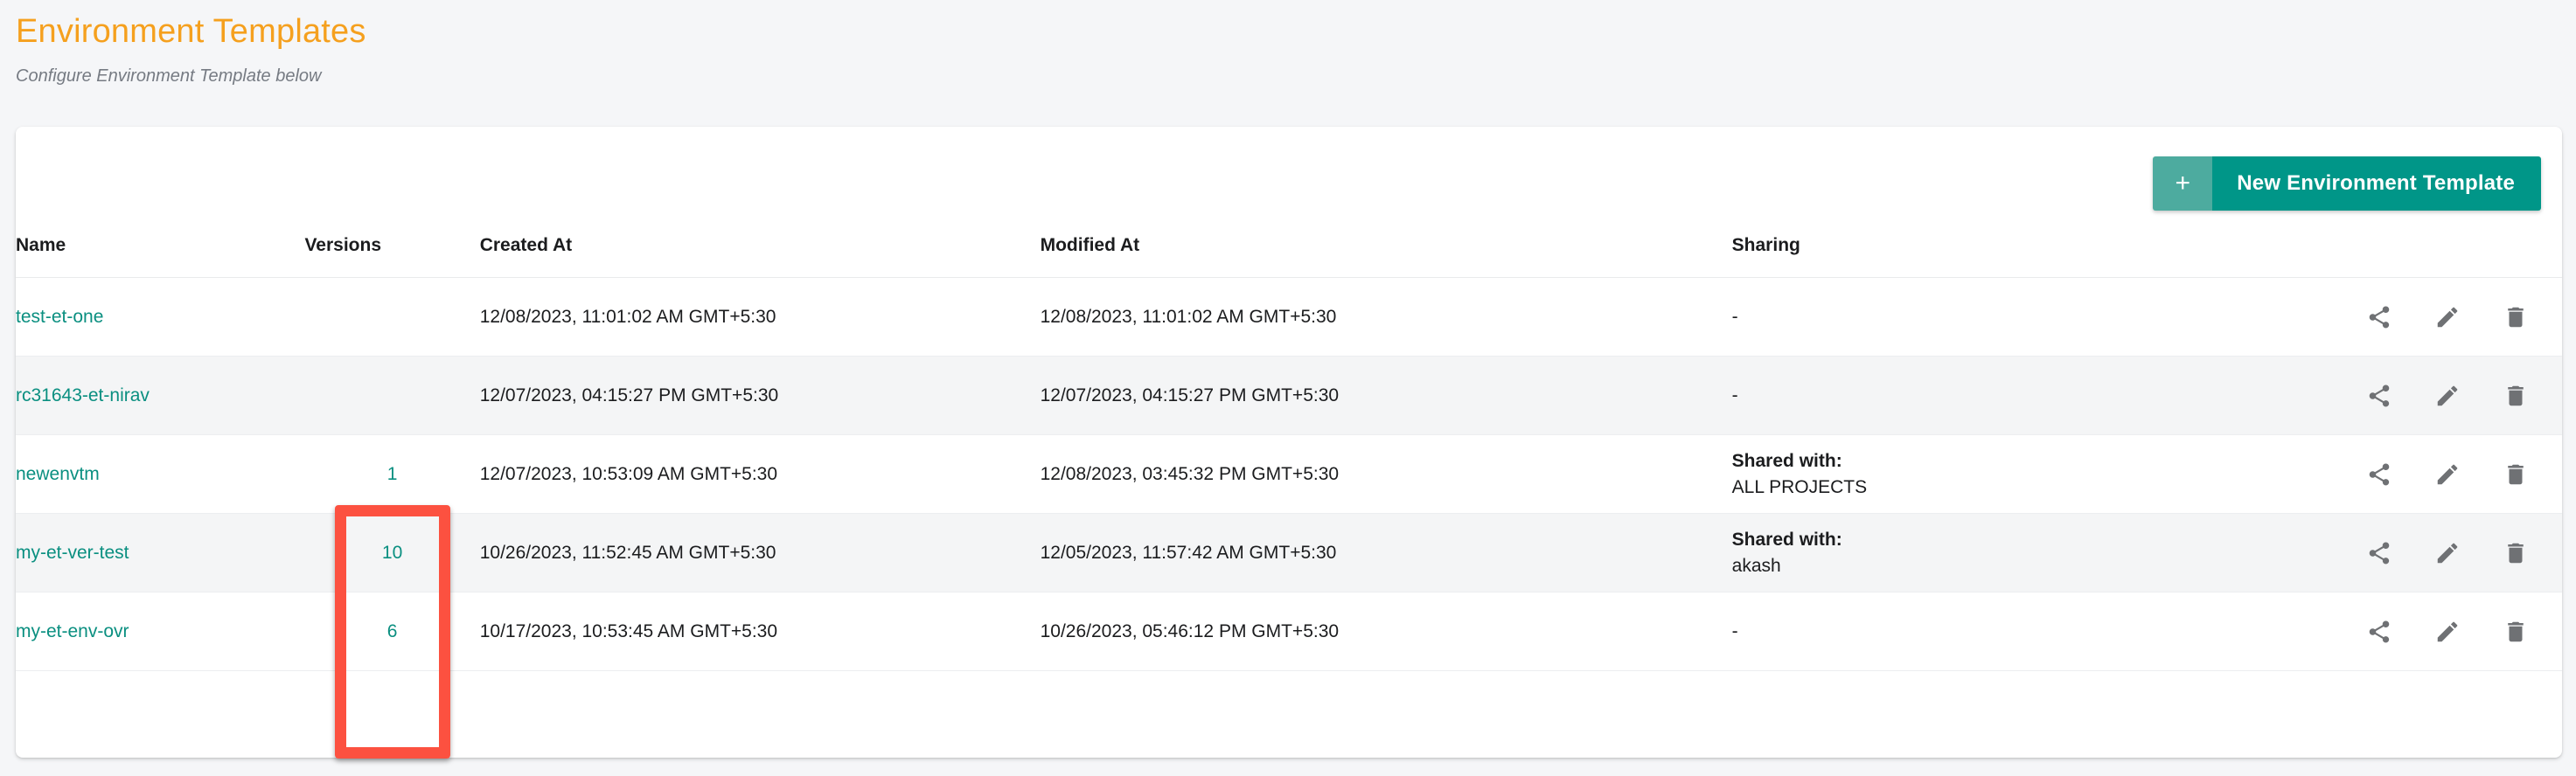 This screenshot has width=2576, height=776. Describe the element at coordinates (760, 631) in the screenshot. I see `cell-created-at: 10/17/2023, 10:53:45 AM GMT+5:30` at that location.